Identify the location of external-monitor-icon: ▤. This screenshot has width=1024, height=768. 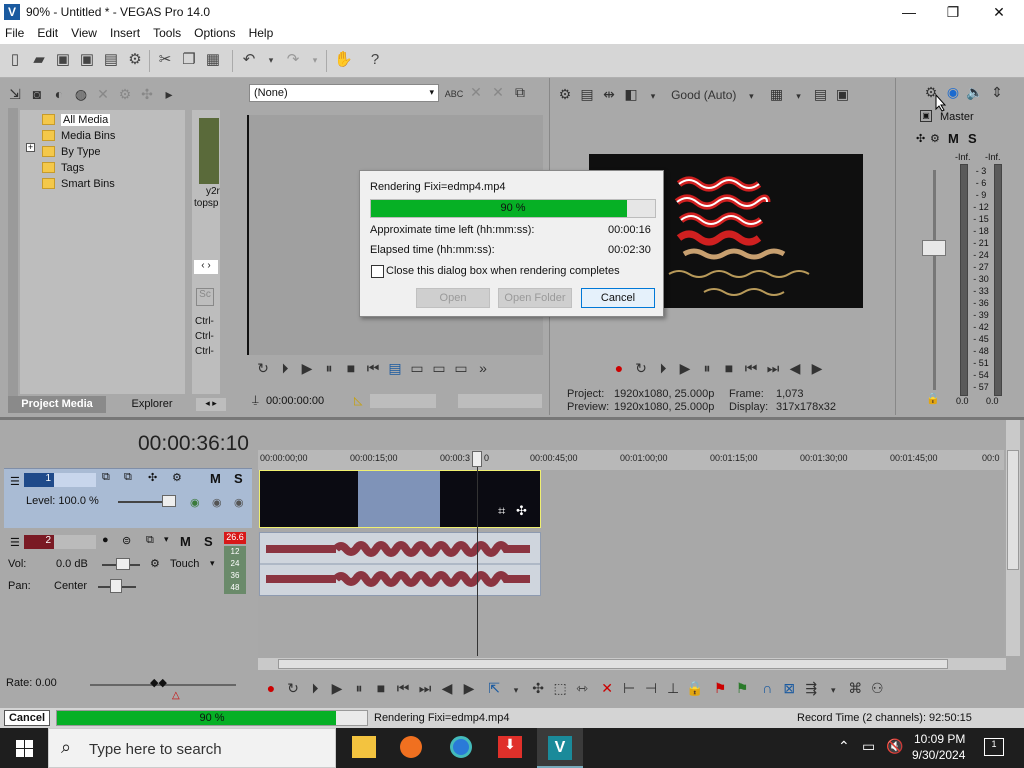
(587, 94).